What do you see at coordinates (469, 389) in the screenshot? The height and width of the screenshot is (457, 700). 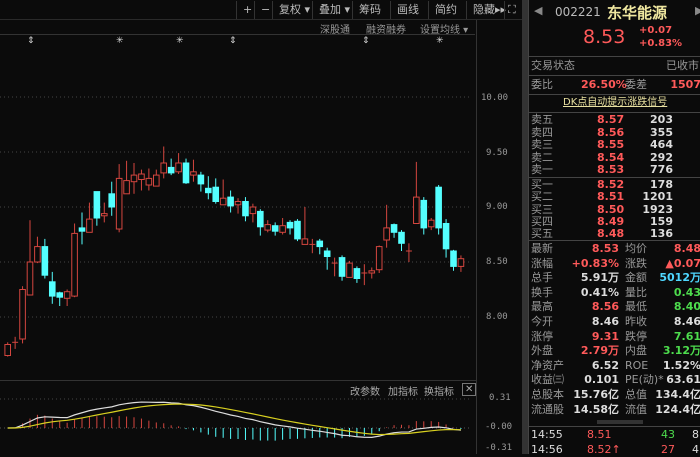 I see `close-indicator-icon: ✕` at bounding box center [469, 389].